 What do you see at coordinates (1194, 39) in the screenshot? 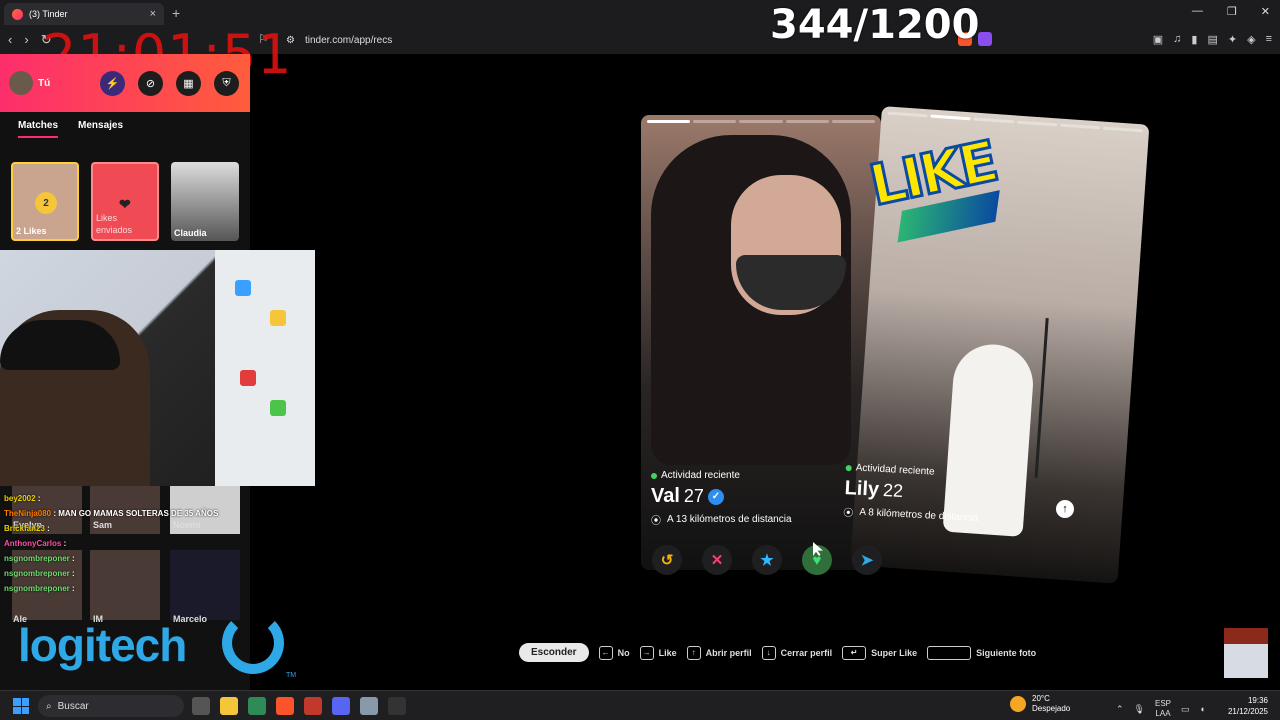
I see `sidebar-icon: ▮` at bounding box center [1194, 39].